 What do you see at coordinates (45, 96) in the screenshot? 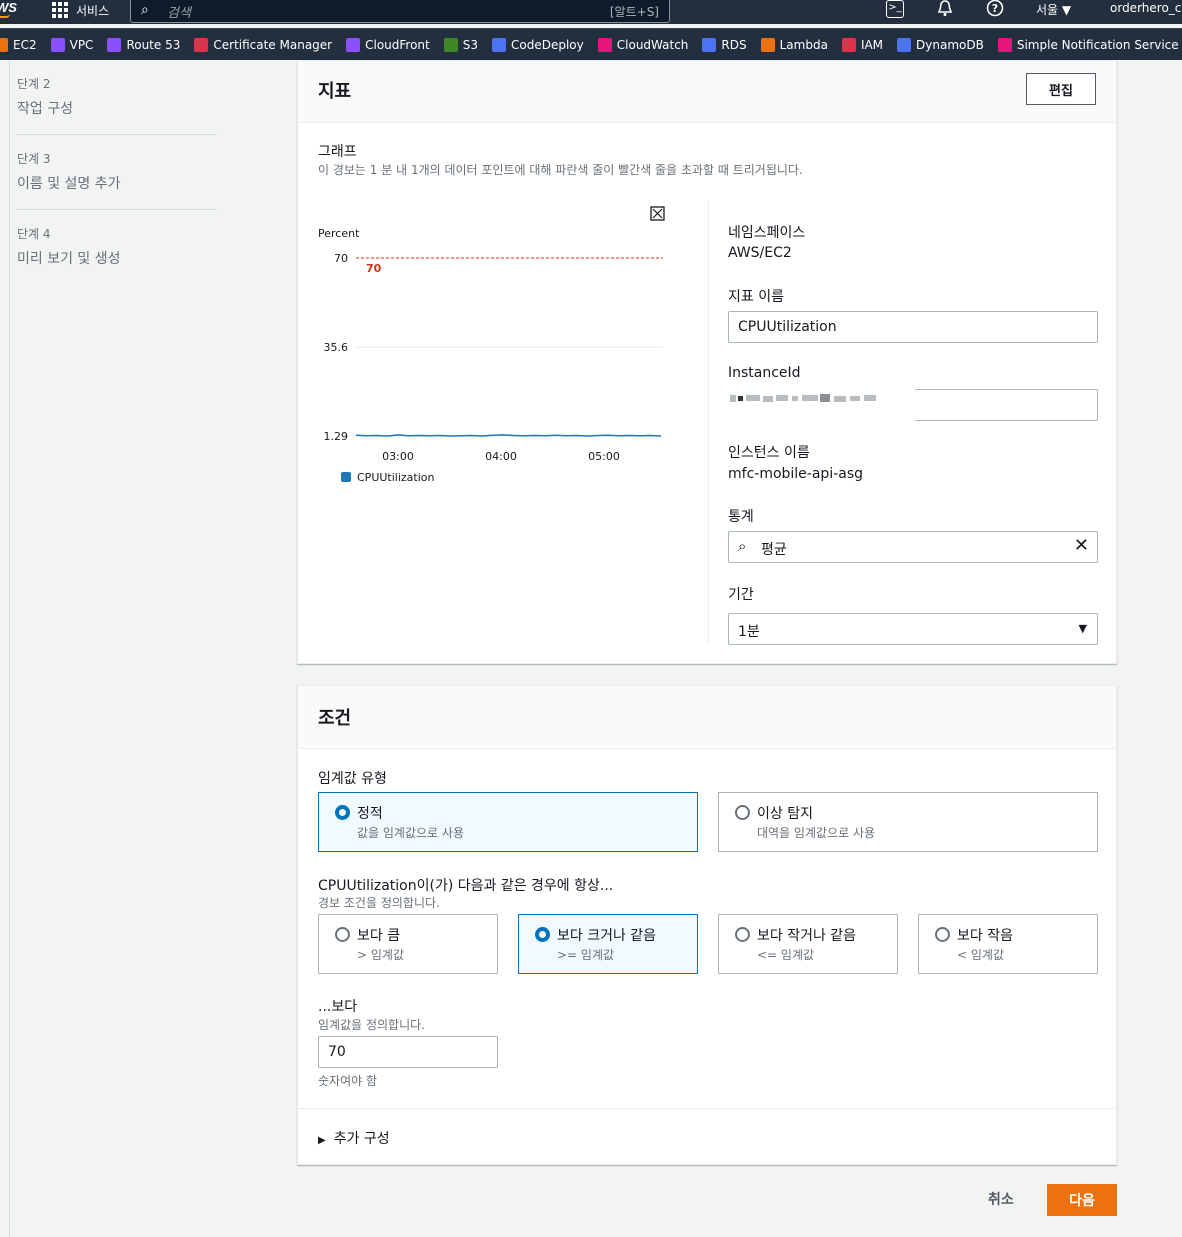
I see `step-2: 단계 2 작업 구성` at bounding box center [45, 96].